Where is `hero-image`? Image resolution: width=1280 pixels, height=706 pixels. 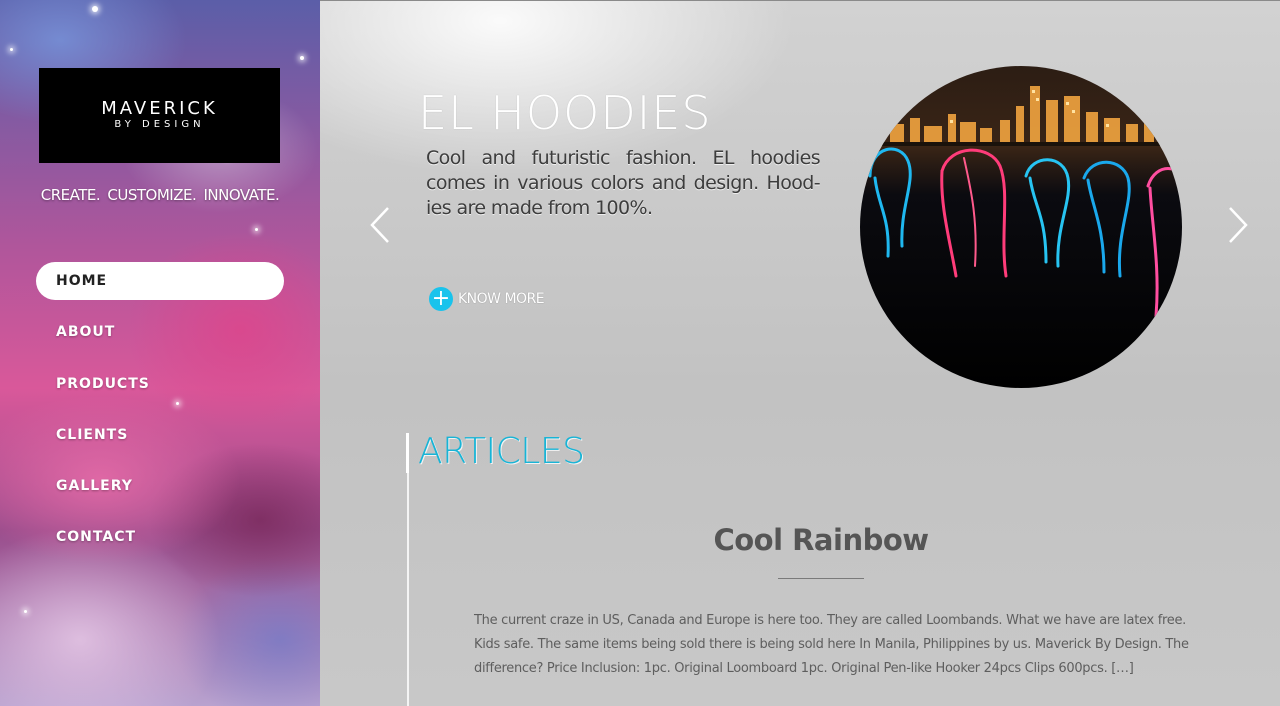 hero-image is located at coordinates (1021, 227).